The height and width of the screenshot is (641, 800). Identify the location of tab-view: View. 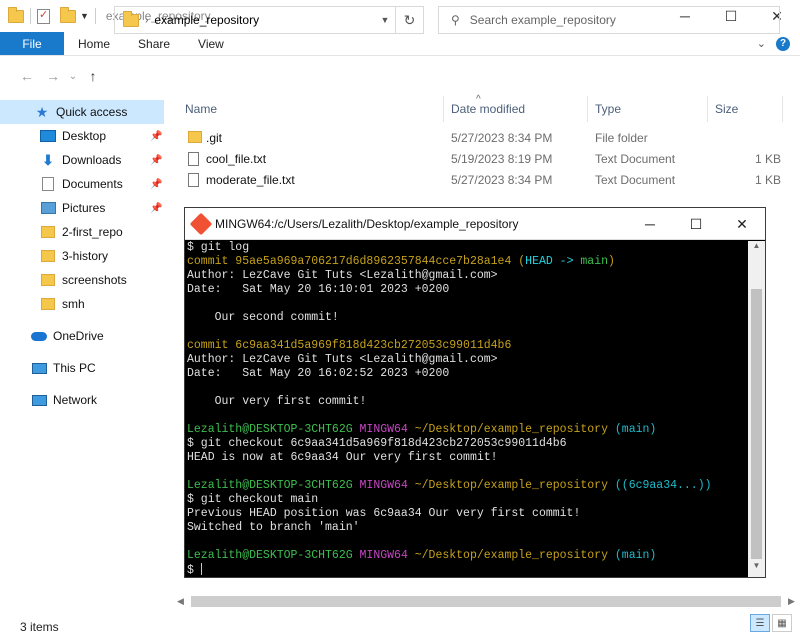
(211, 43).